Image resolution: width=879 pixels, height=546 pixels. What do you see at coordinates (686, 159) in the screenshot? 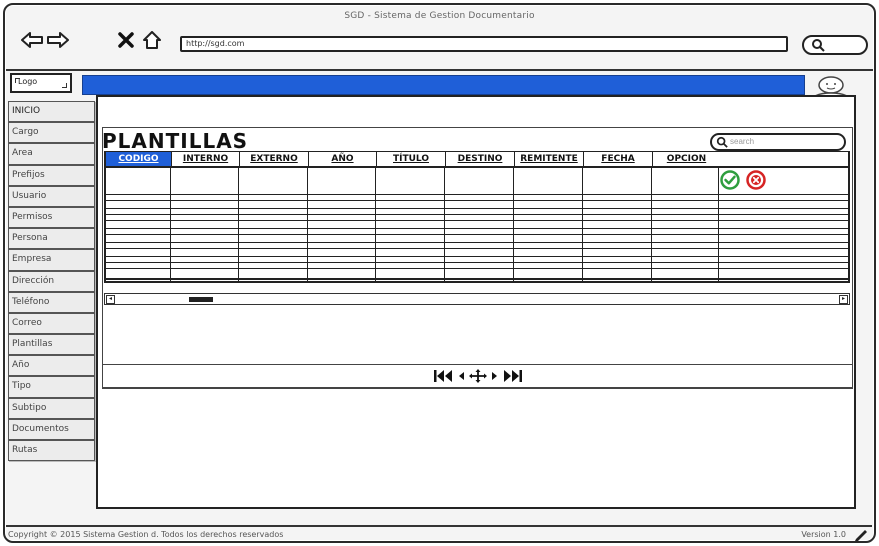
I see `column-header-opcion: OPCION` at bounding box center [686, 159].